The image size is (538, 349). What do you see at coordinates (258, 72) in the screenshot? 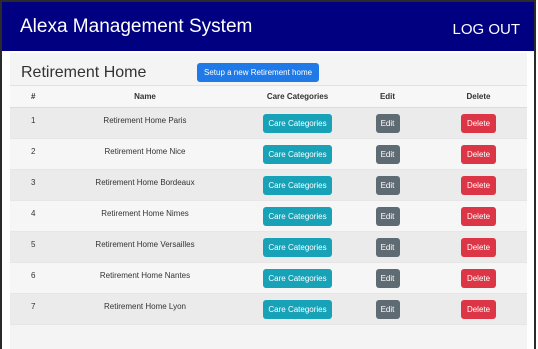
I see `setup-retirement-home-button: Setup a new Retirement home` at bounding box center [258, 72].